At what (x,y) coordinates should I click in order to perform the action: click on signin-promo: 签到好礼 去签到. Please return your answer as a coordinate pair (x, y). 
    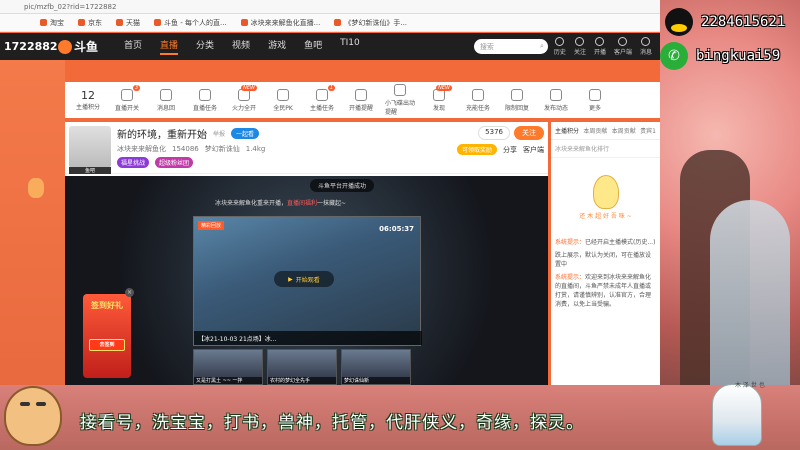
    Looking at the image, I should click on (107, 336).